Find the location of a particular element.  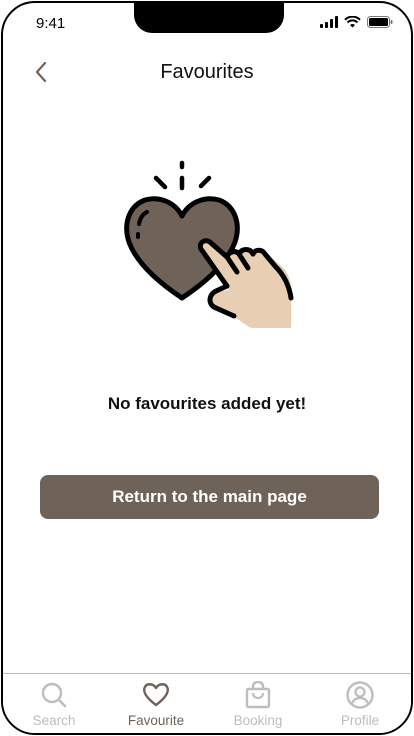

tab-label: Profile is located at coordinates (360, 720).